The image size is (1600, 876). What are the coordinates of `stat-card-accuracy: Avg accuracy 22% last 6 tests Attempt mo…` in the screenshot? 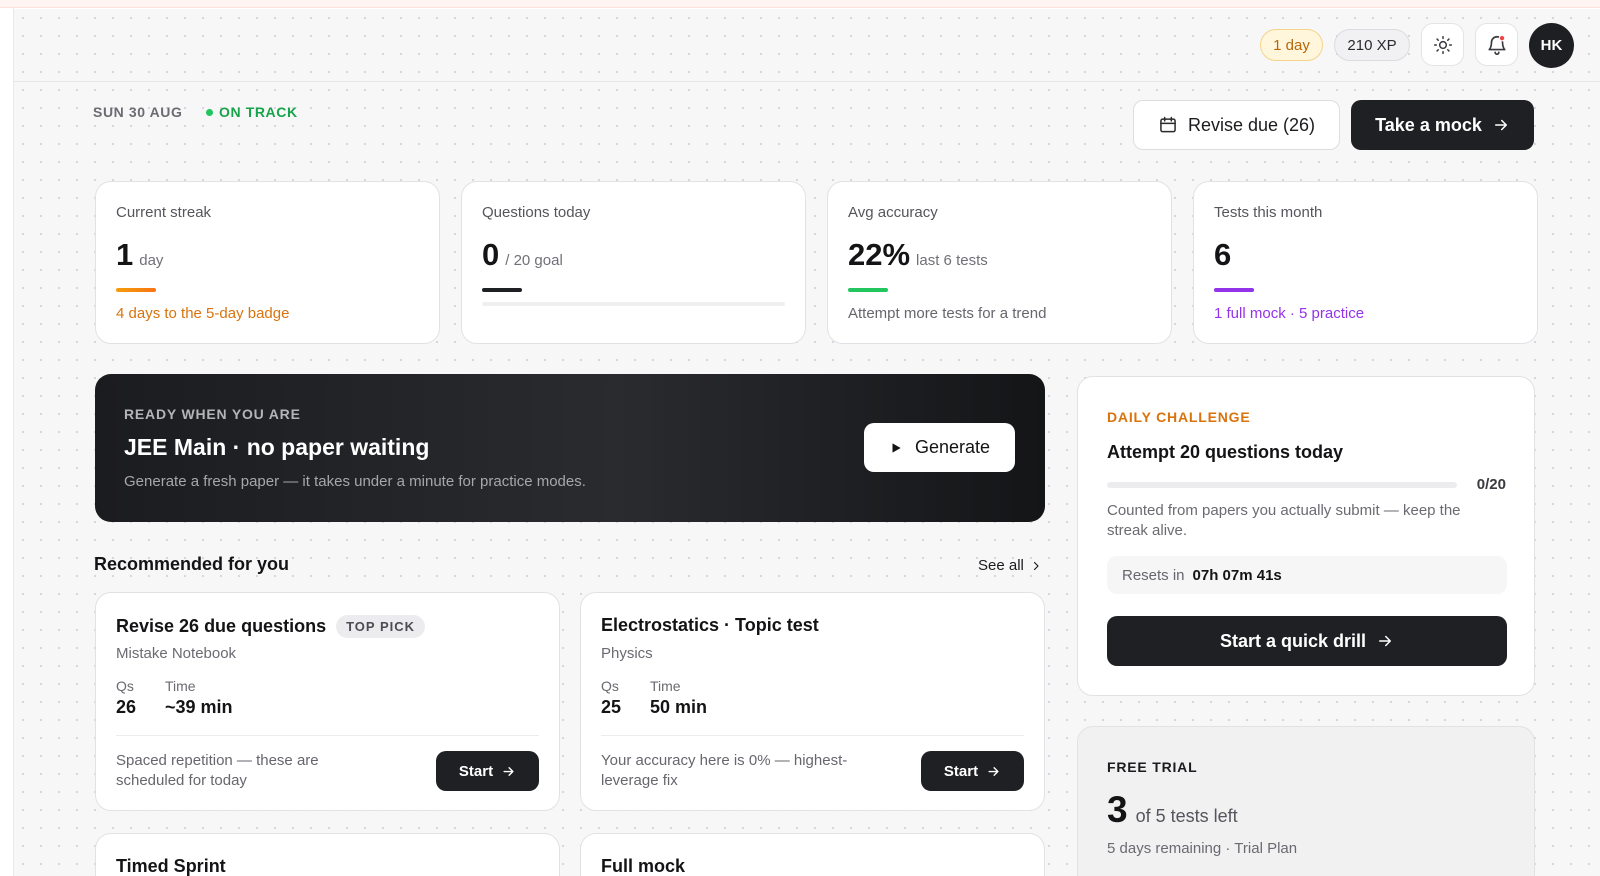 It's located at (999, 262).